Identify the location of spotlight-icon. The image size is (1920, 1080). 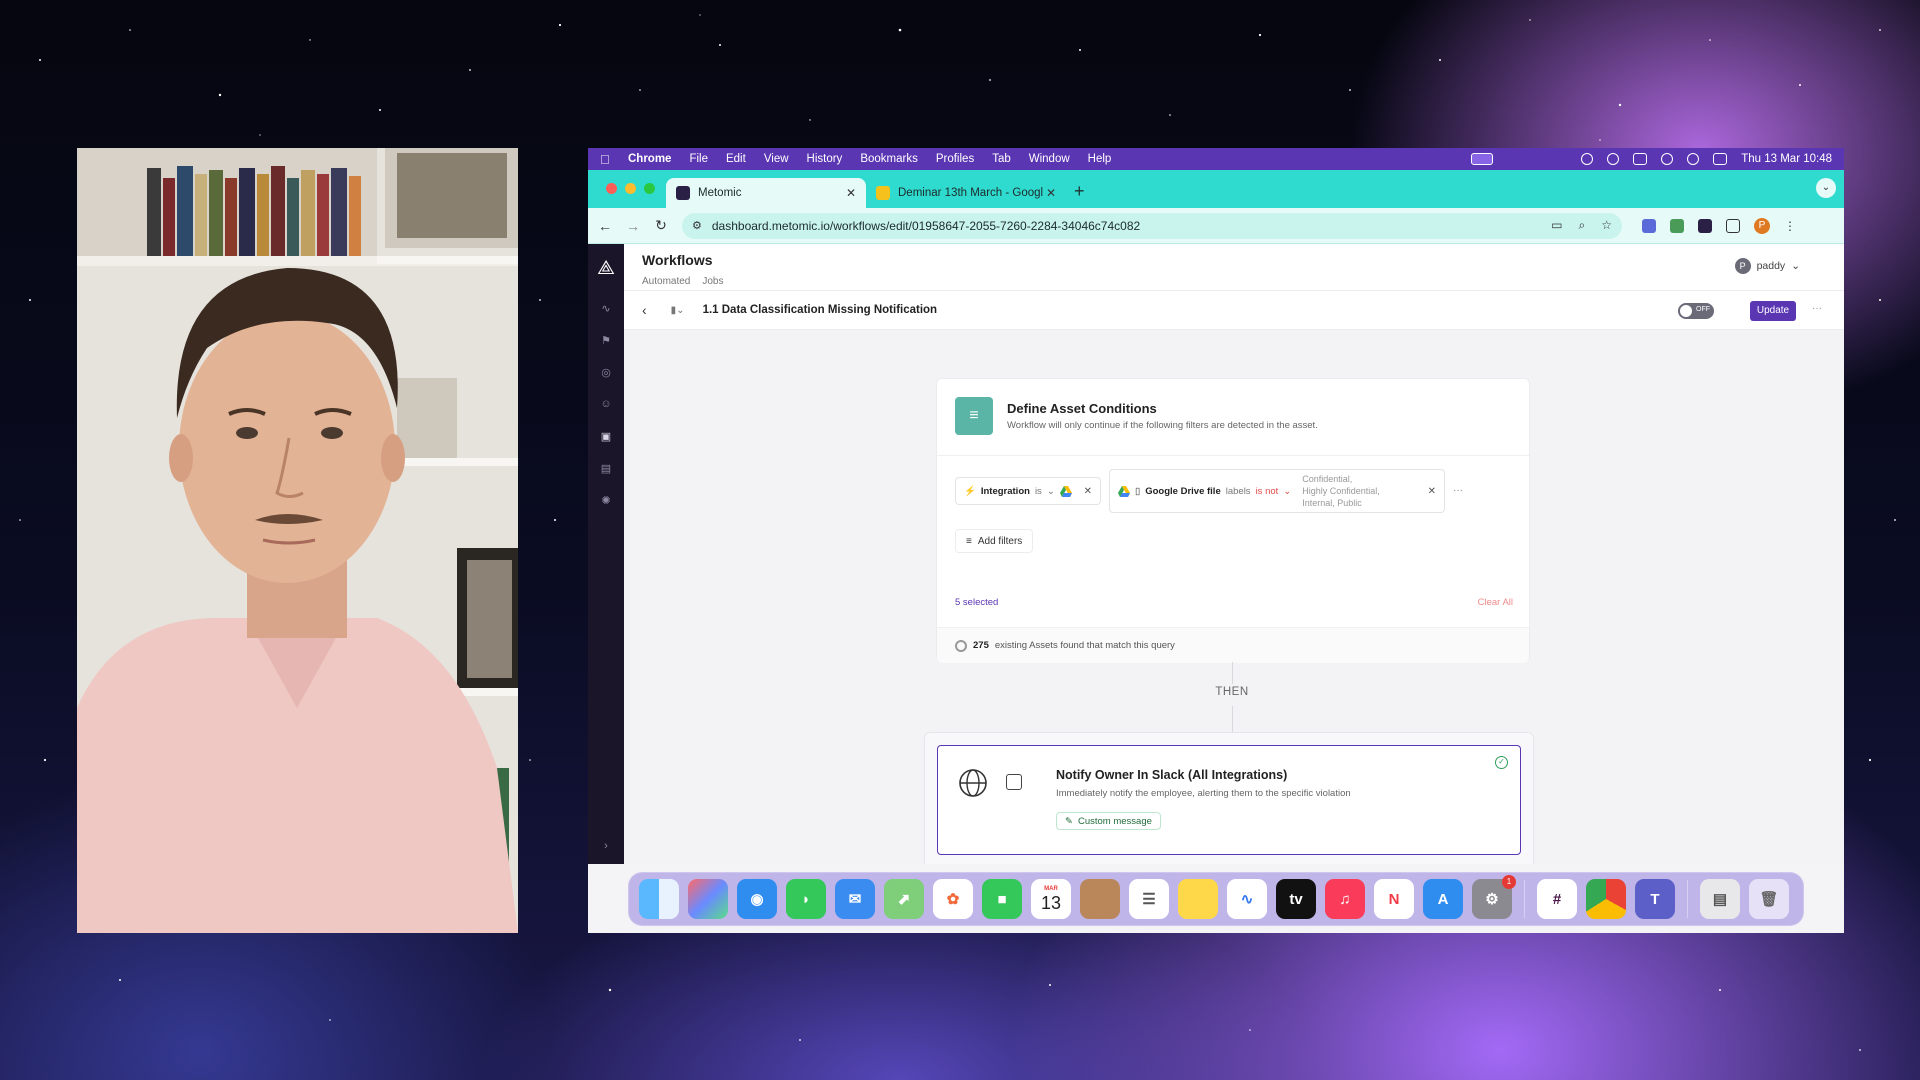
(1693, 159).